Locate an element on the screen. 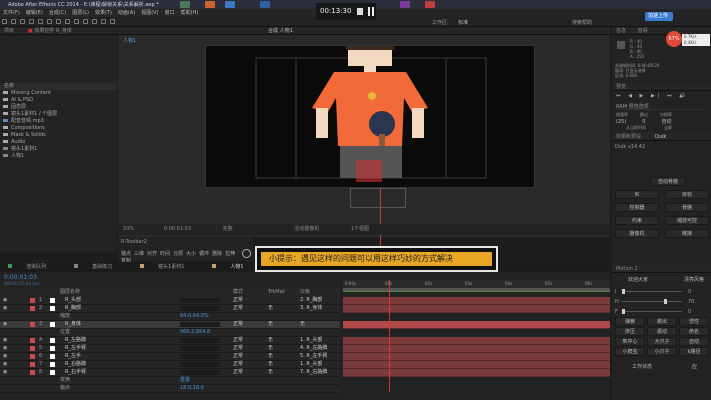 The width and height of the screenshot is (711, 400). tab-project: 项目 is located at coordinates (9, 31).